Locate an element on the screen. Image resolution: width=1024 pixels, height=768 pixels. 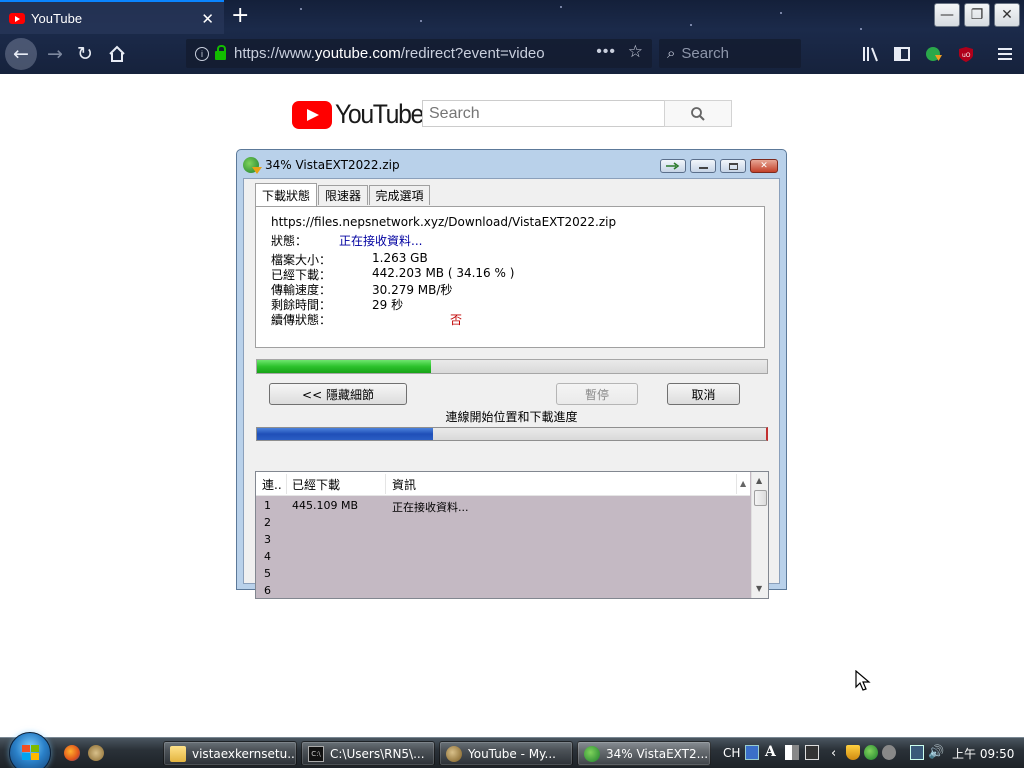
hide-details-button: << 隱藏細節 is located at coordinates (338, 394).